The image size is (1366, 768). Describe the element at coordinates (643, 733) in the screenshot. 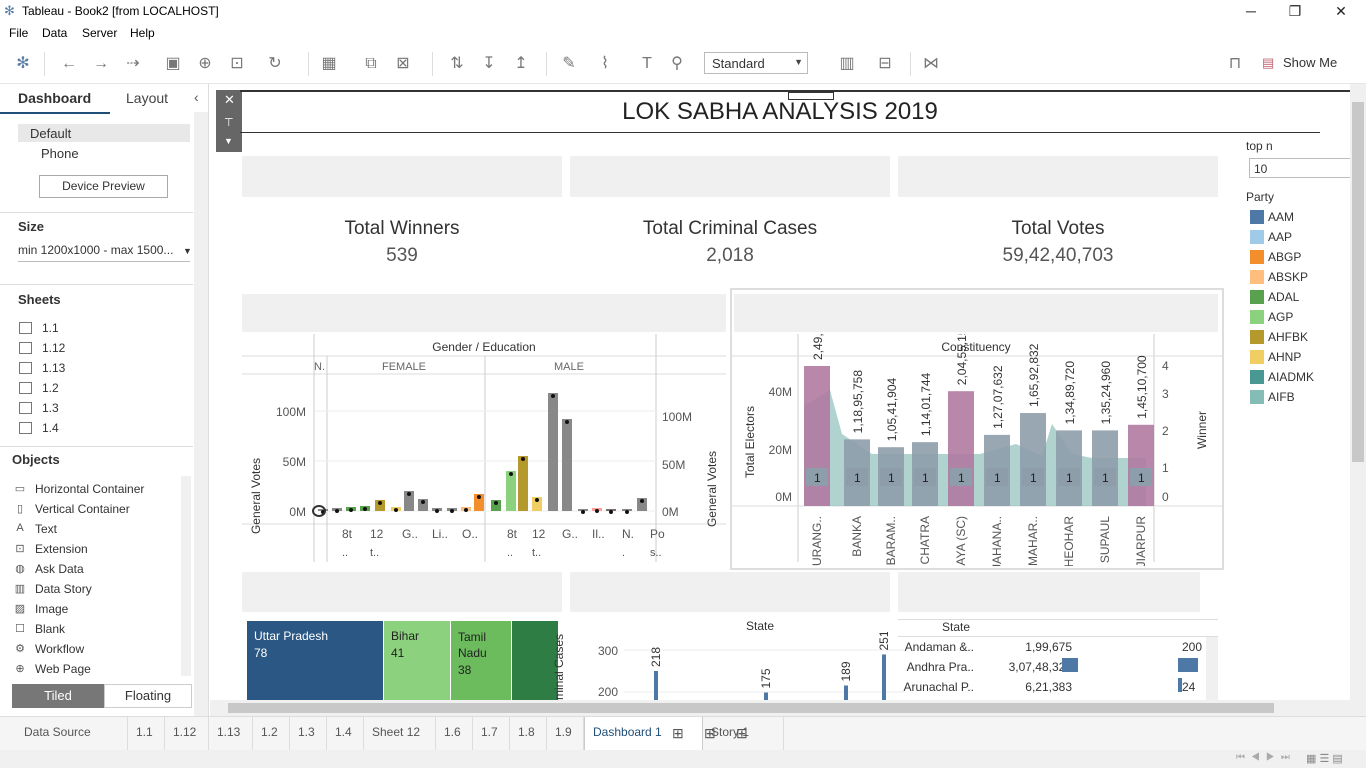

I see `sheet-tab: Dashboard 1` at that location.